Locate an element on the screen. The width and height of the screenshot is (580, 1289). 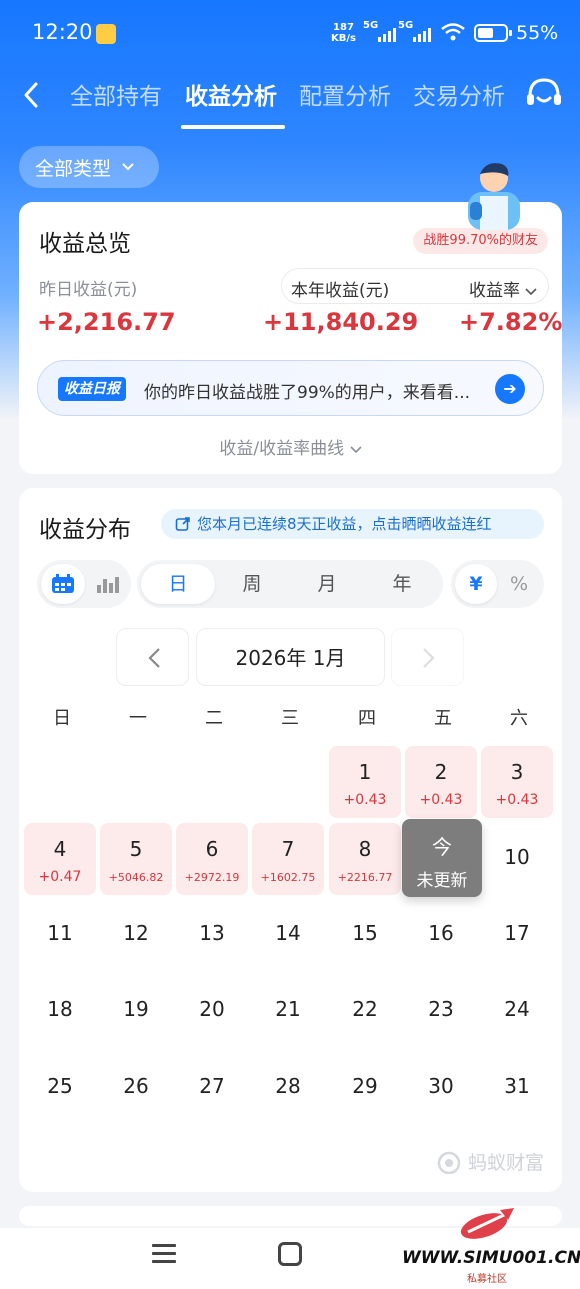
day-number: 1 is located at coordinates (365, 772).